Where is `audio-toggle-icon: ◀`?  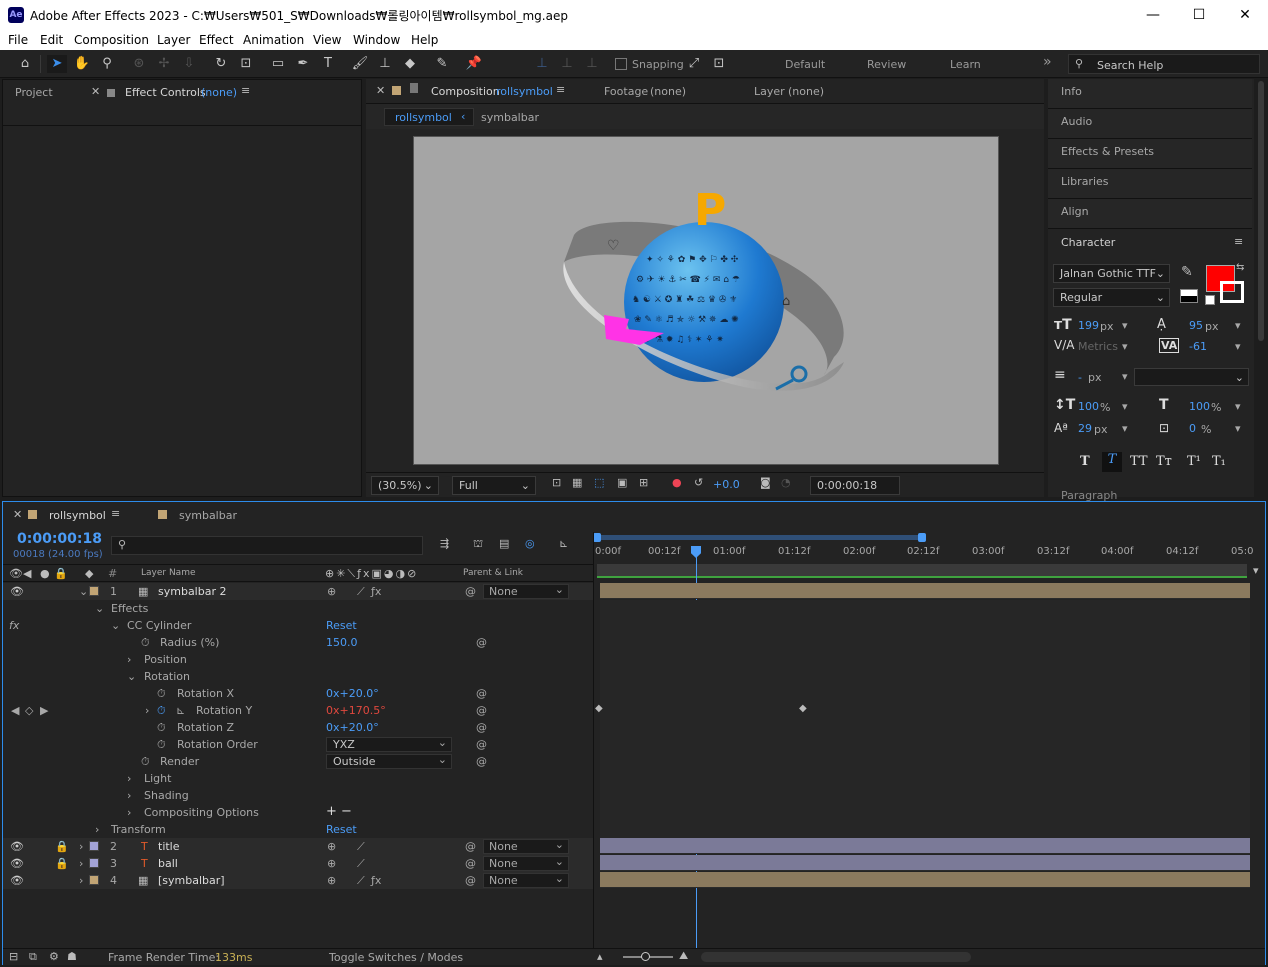
audio-toggle-icon: ◀ is located at coordinates (27, 573).